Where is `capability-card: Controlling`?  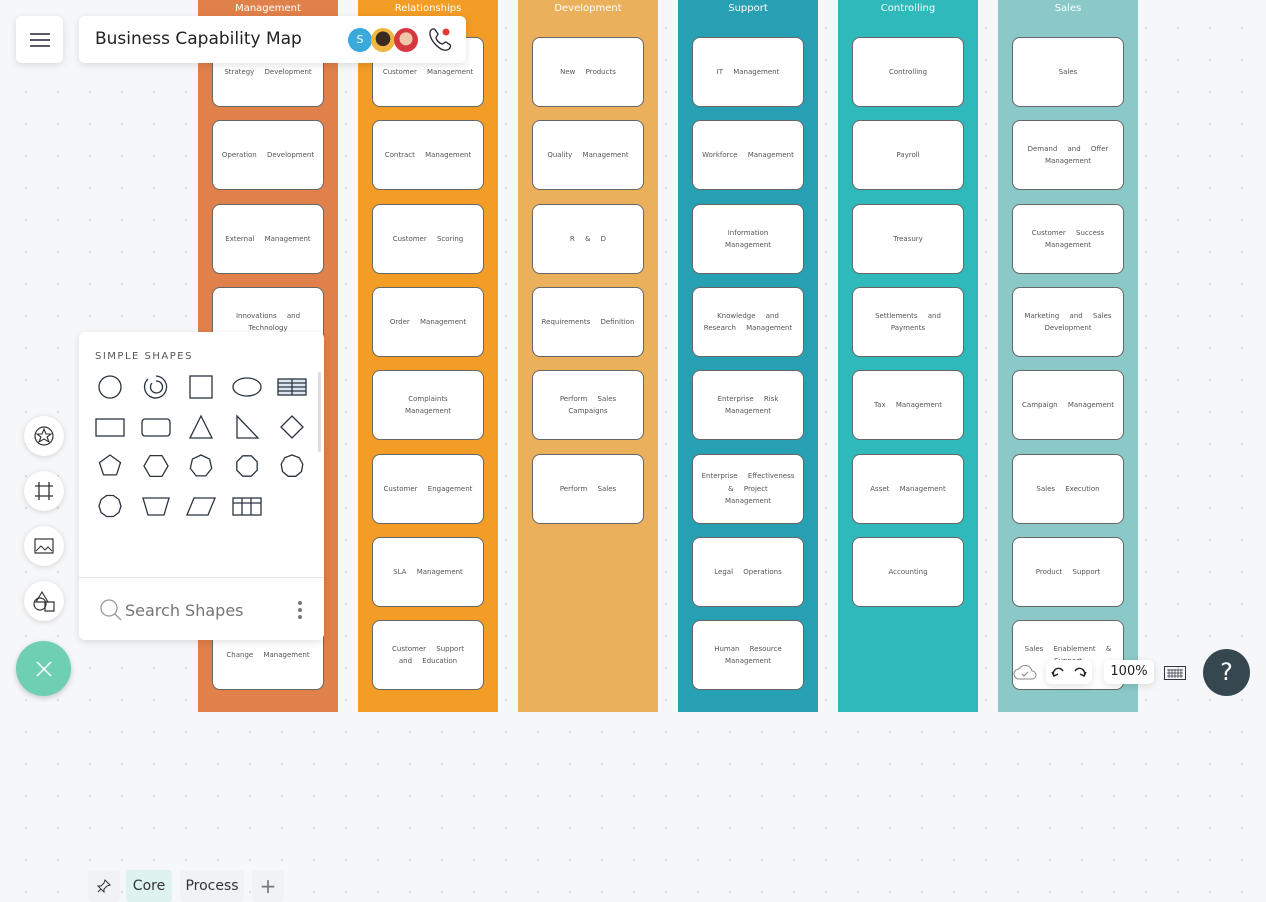
capability-card: Controlling is located at coordinates (908, 72).